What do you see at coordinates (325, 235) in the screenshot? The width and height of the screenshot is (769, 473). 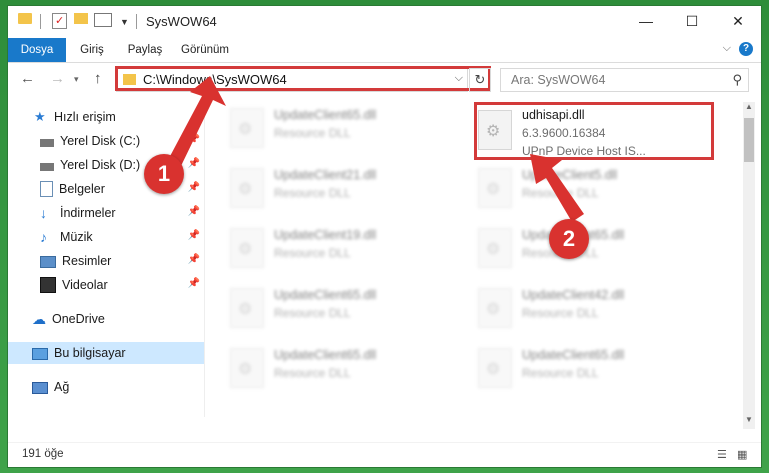 I see `file-name: UpdateClient19.dll` at bounding box center [325, 235].